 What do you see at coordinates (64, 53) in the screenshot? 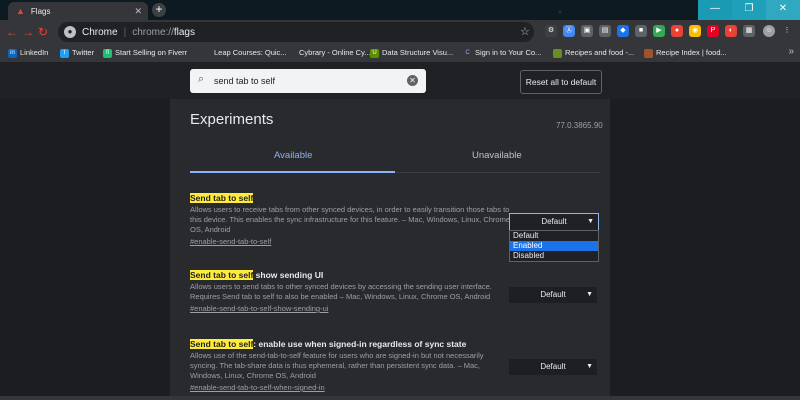
I see `twitter-icon: t` at bounding box center [64, 53].